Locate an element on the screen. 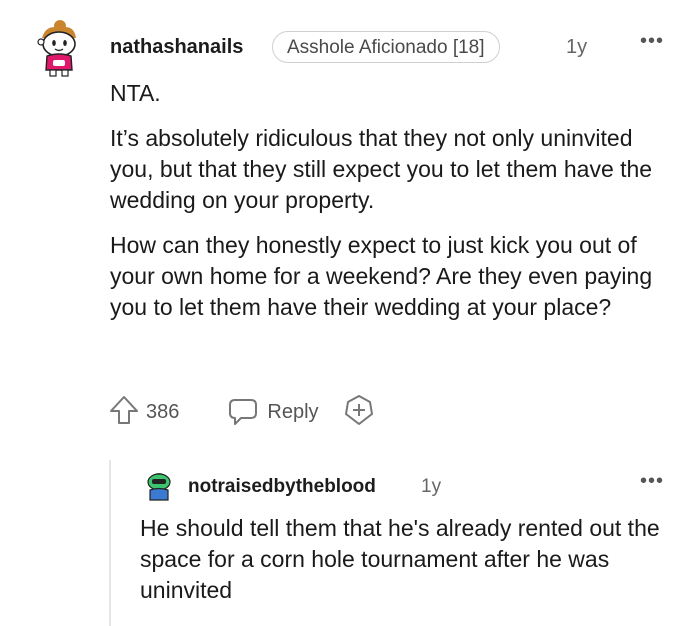 This screenshot has height=626, width=700. speech-bubble-icon is located at coordinates (243, 412).